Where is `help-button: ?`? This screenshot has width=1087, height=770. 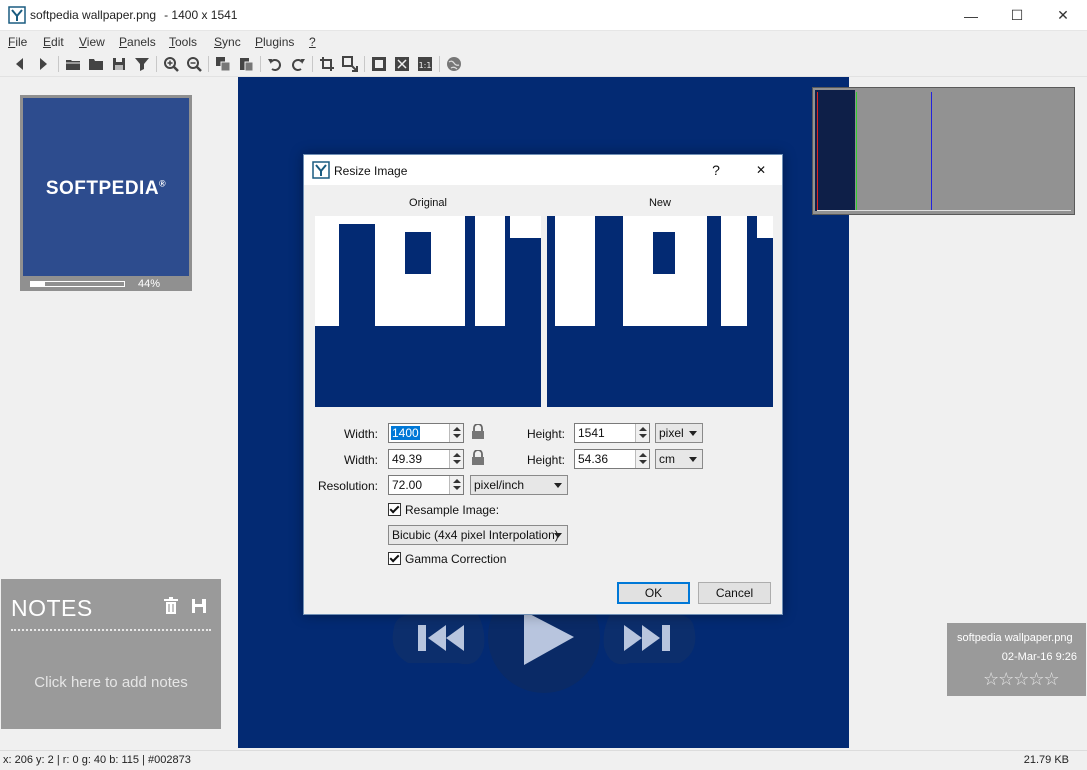 help-button: ? is located at coordinates (716, 170).